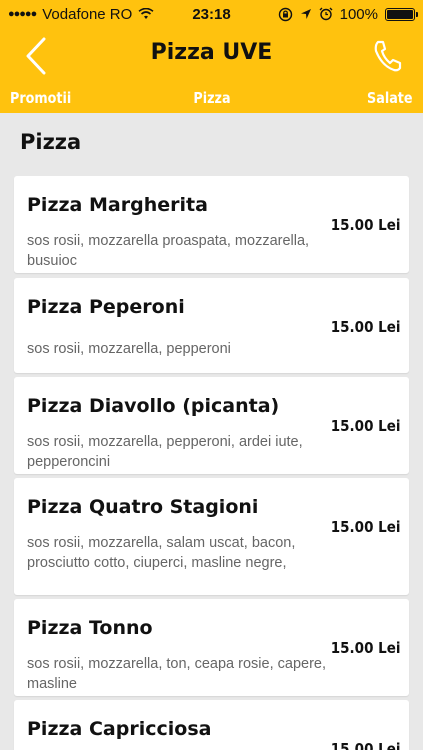 This screenshot has height=750, width=423. I want to click on status-right: 100%, so click(348, 14).